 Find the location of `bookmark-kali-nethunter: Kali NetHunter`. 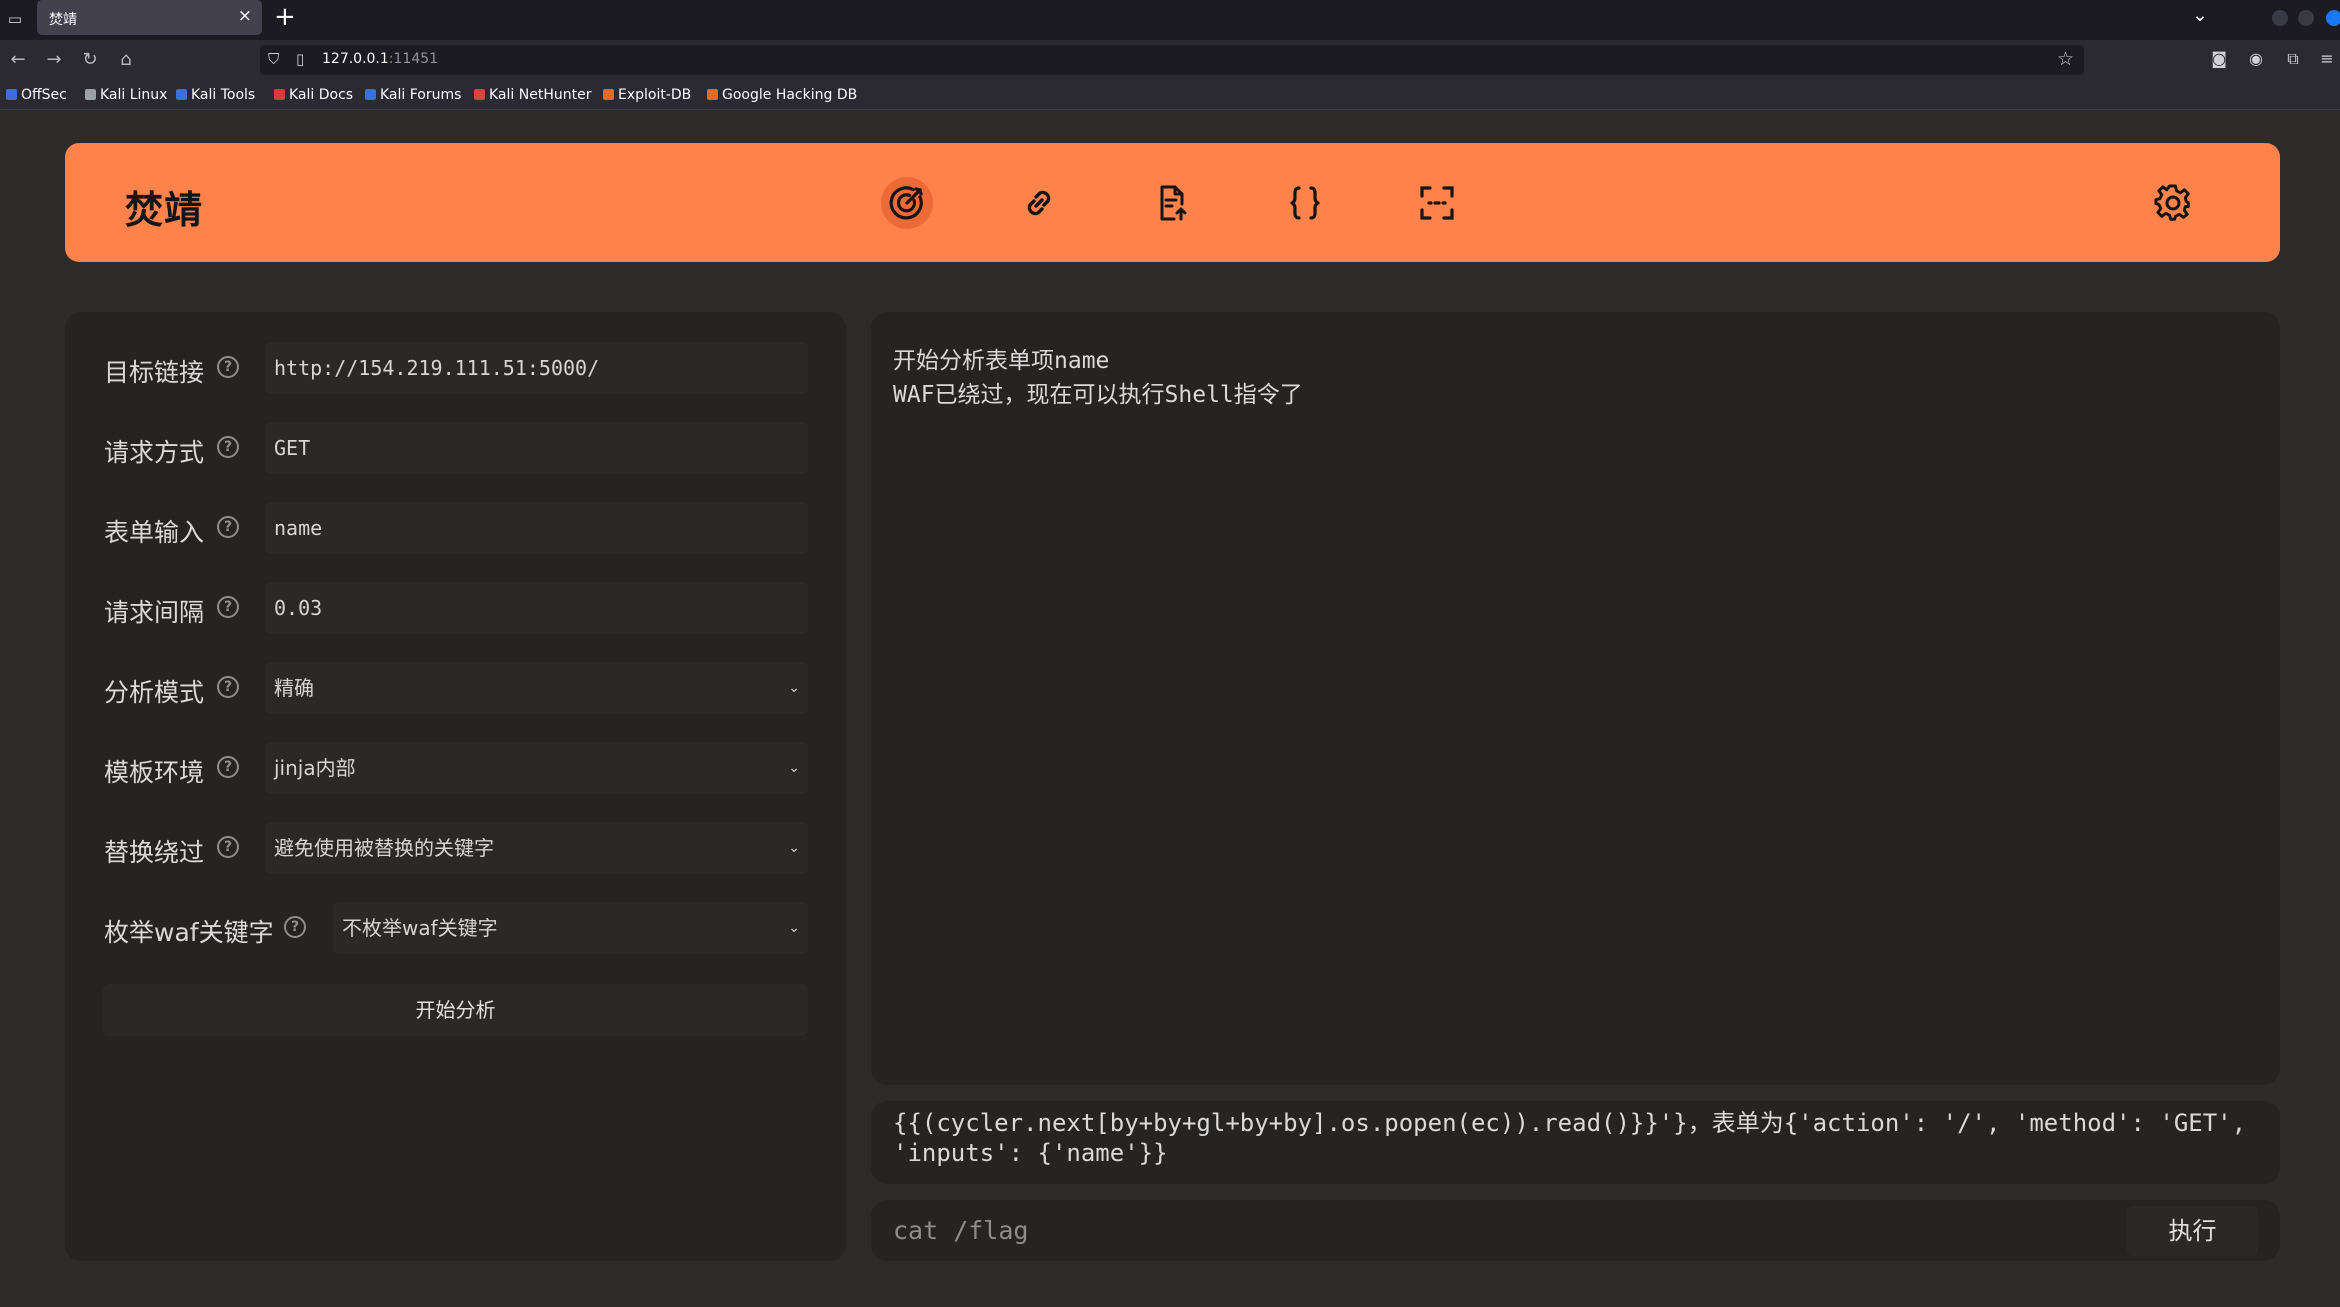

bookmark-kali-nethunter: Kali NetHunter is located at coordinates (532, 95).